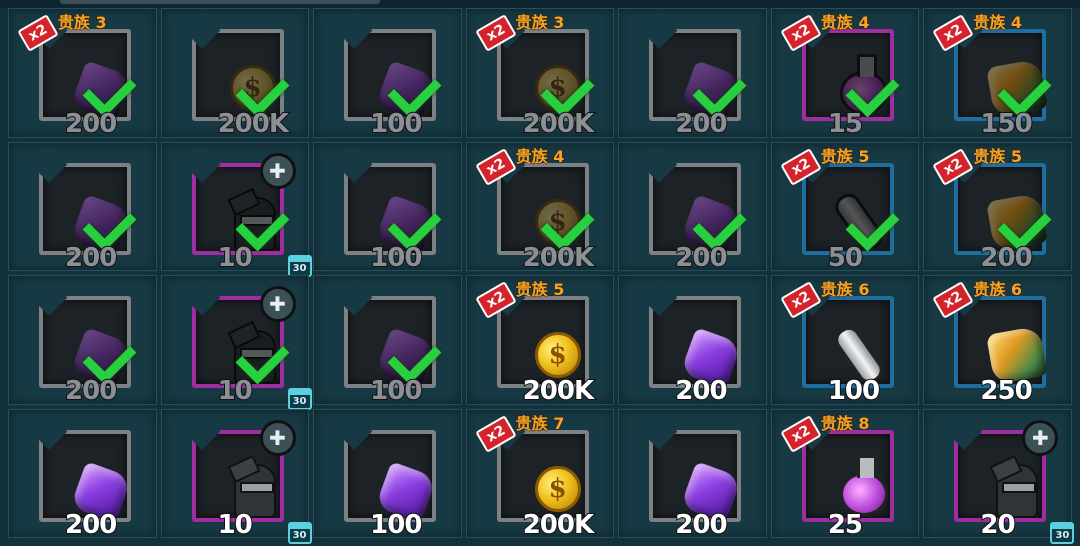 This screenshot has width=1080, height=546. What do you see at coordinates (220, 2) in the screenshot?
I see `top-bar-handle` at bounding box center [220, 2].